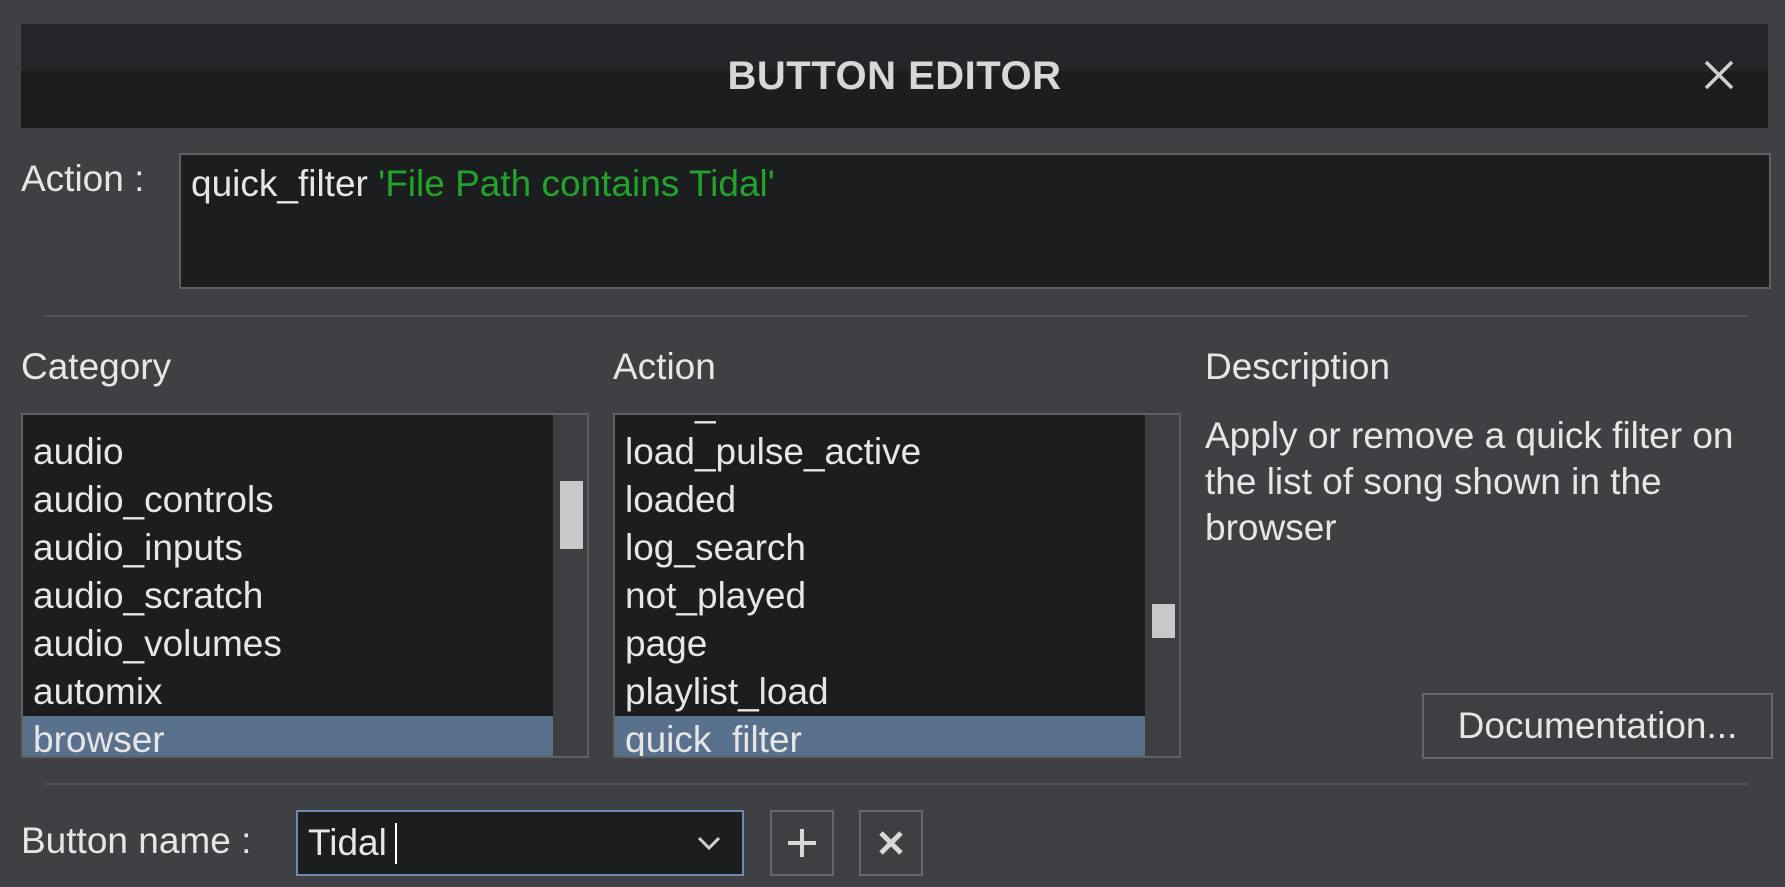 Image resolution: width=1785 pixels, height=887 pixels. I want to click on action-script-field: quick_filter 'File Path contains Tidal', so click(975, 221).